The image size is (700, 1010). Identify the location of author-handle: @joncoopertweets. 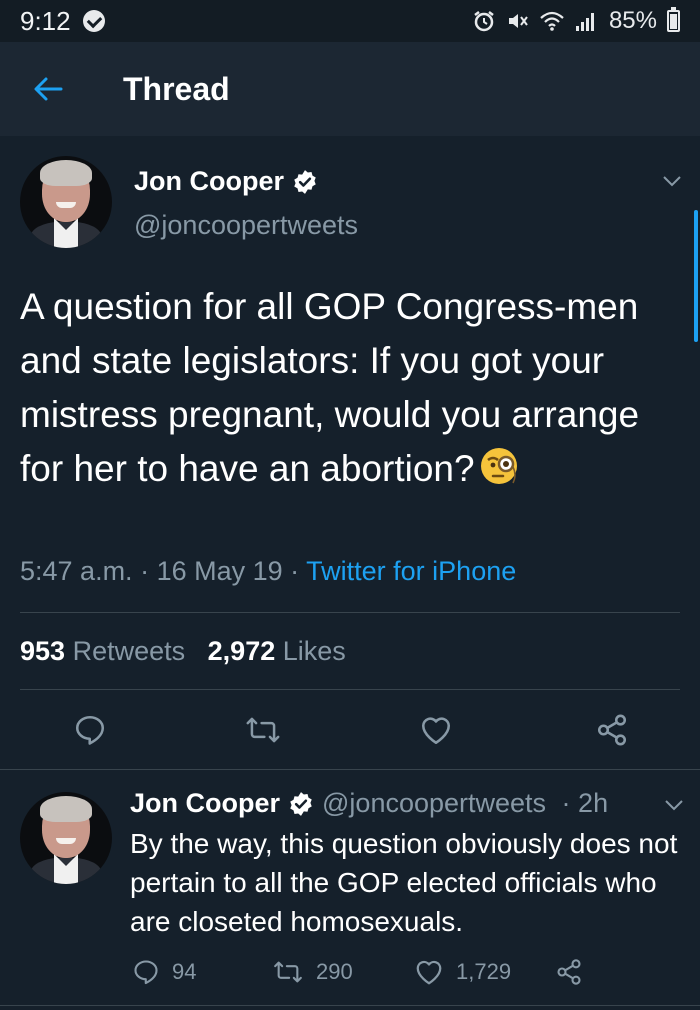
(246, 225).